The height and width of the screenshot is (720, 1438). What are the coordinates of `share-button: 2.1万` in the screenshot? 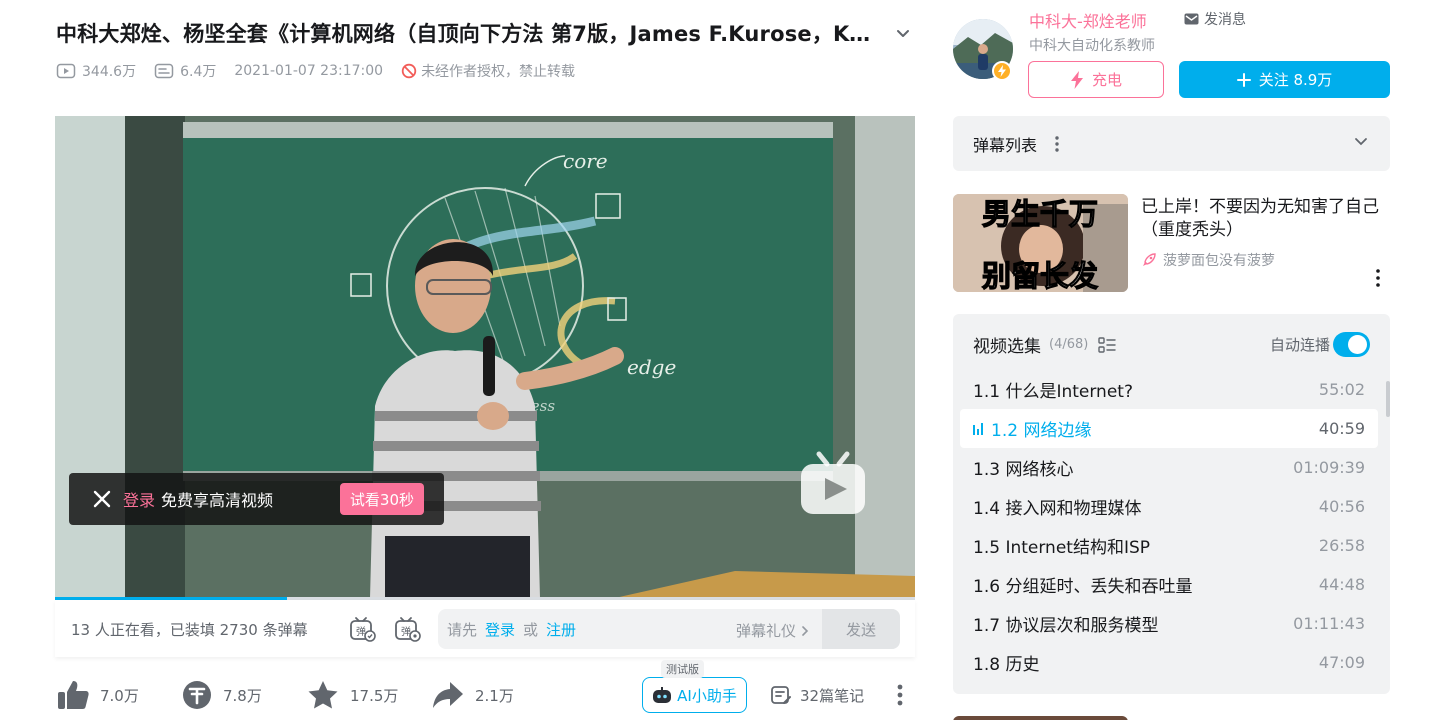 It's located at (472, 695).